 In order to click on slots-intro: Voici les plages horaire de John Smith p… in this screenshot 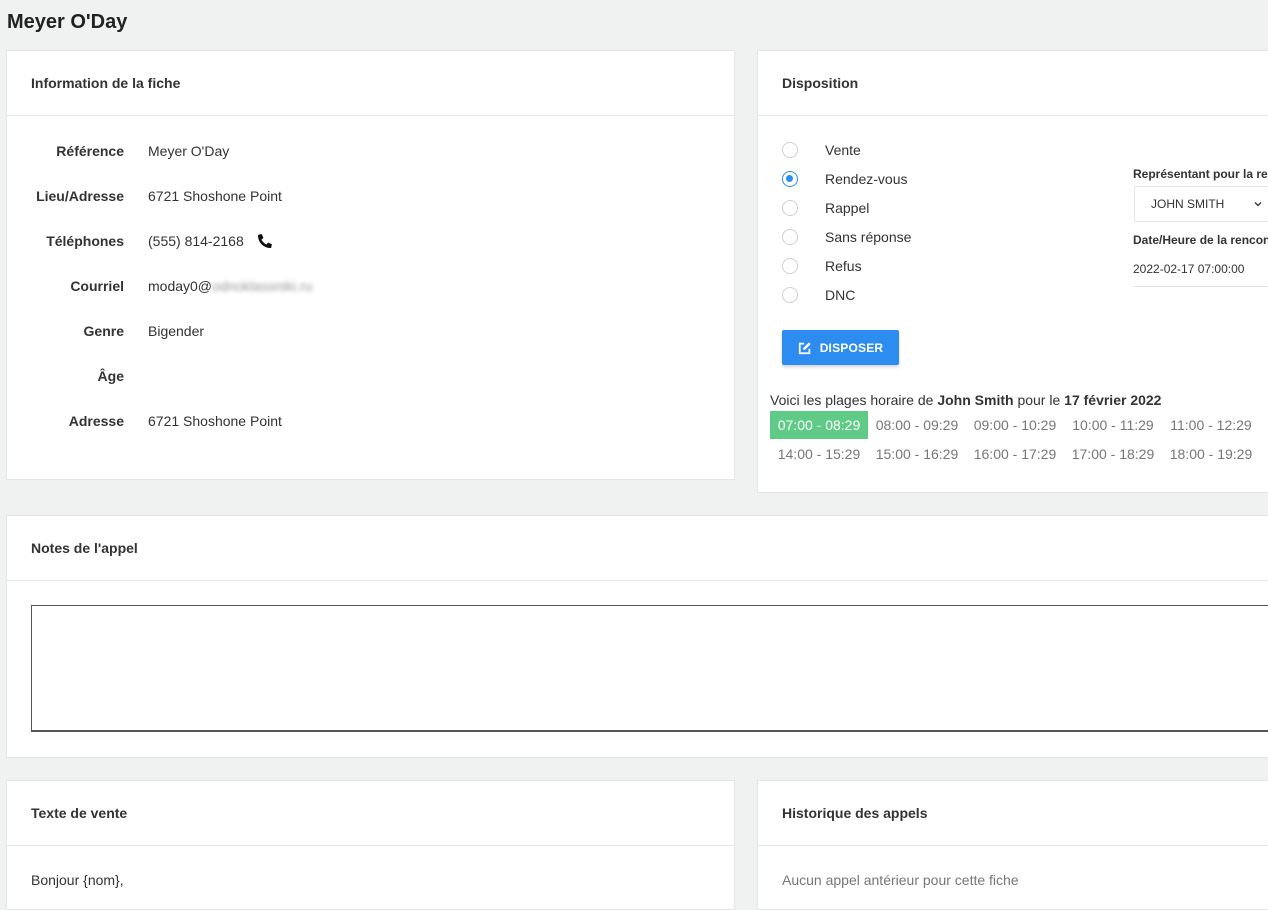, I will do `click(965, 400)`.